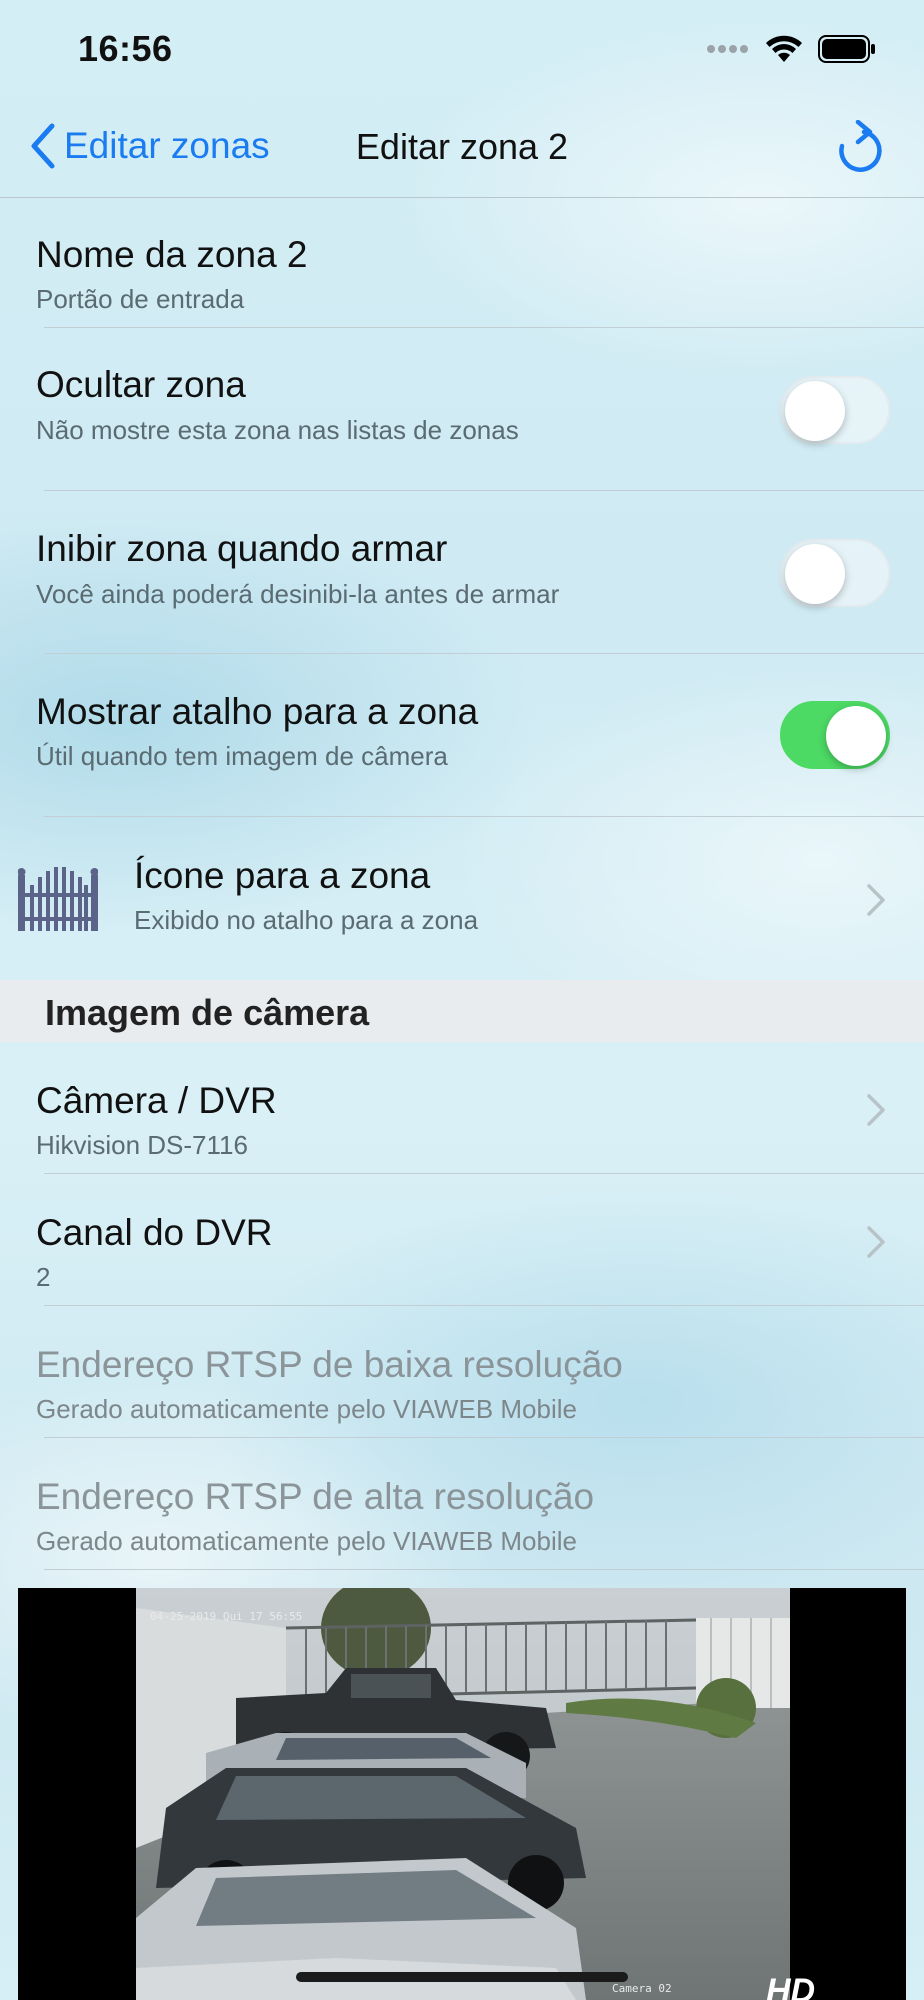  I want to click on inhibit-zone-toggle, so click(835, 573).